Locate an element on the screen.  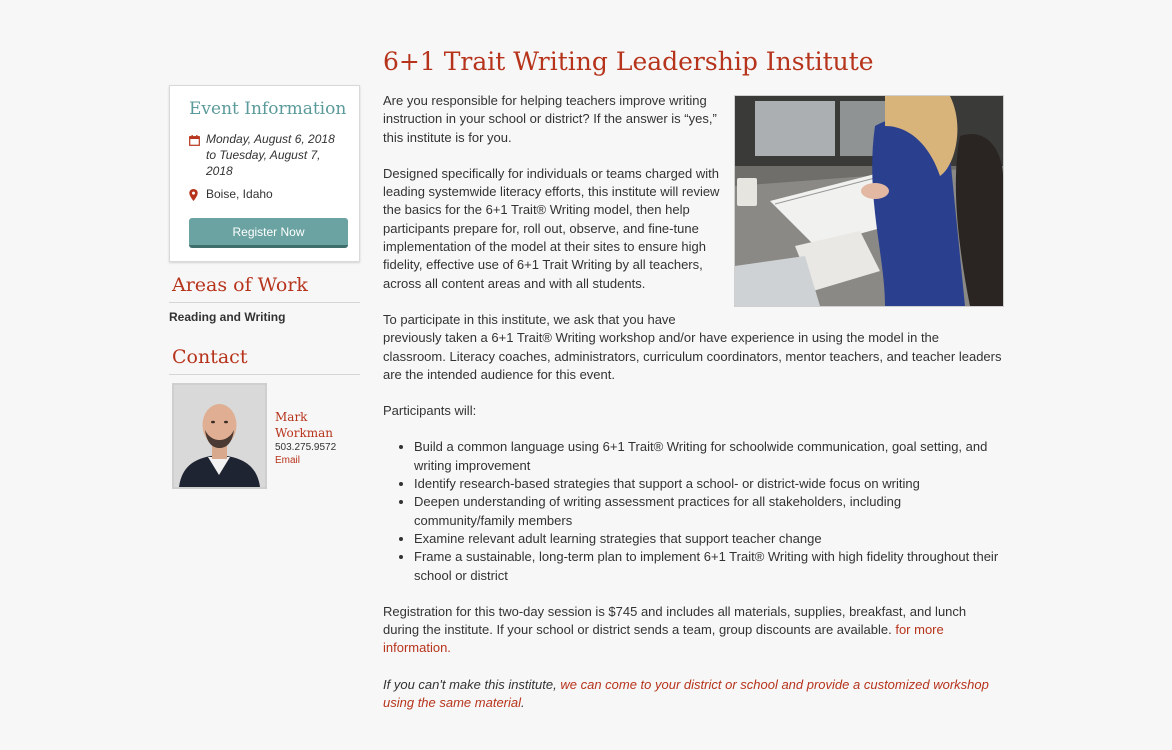
contact-name: Mark Workman is located at coordinates (305, 425).